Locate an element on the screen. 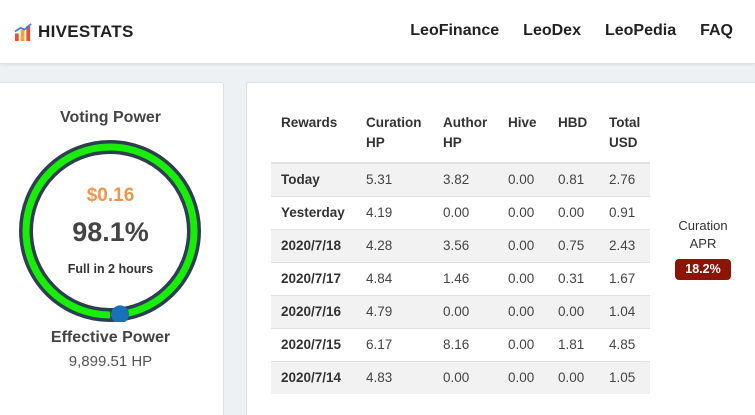 The height and width of the screenshot is (415, 755). row-date: 2020/7/18 is located at coordinates (313, 245).